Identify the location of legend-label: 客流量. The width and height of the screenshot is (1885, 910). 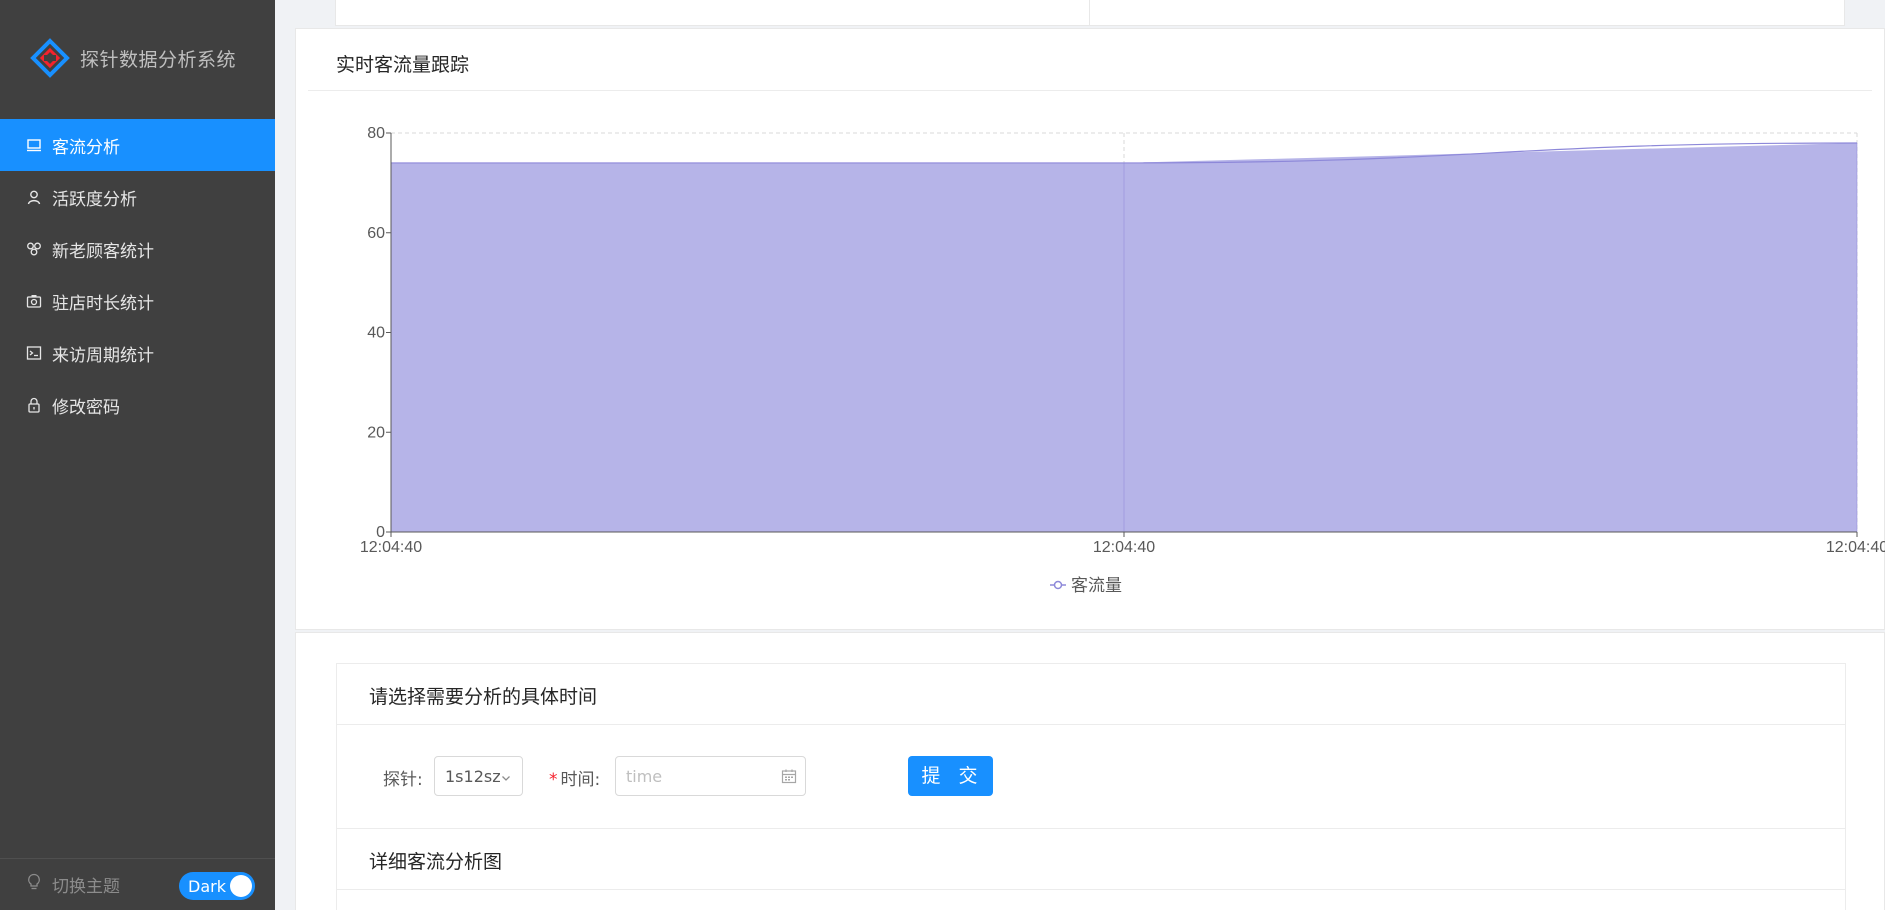
(1096, 585).